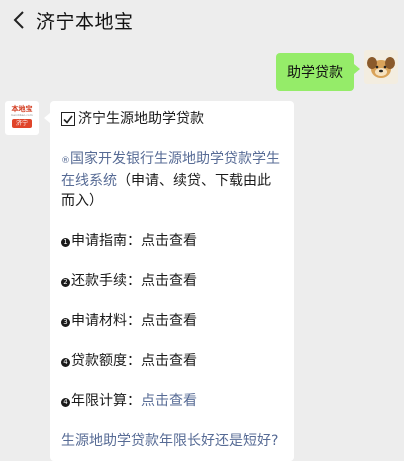  I want to click on item-loan-amount: 4 贷款额度：点击查看, so click(172, 361).